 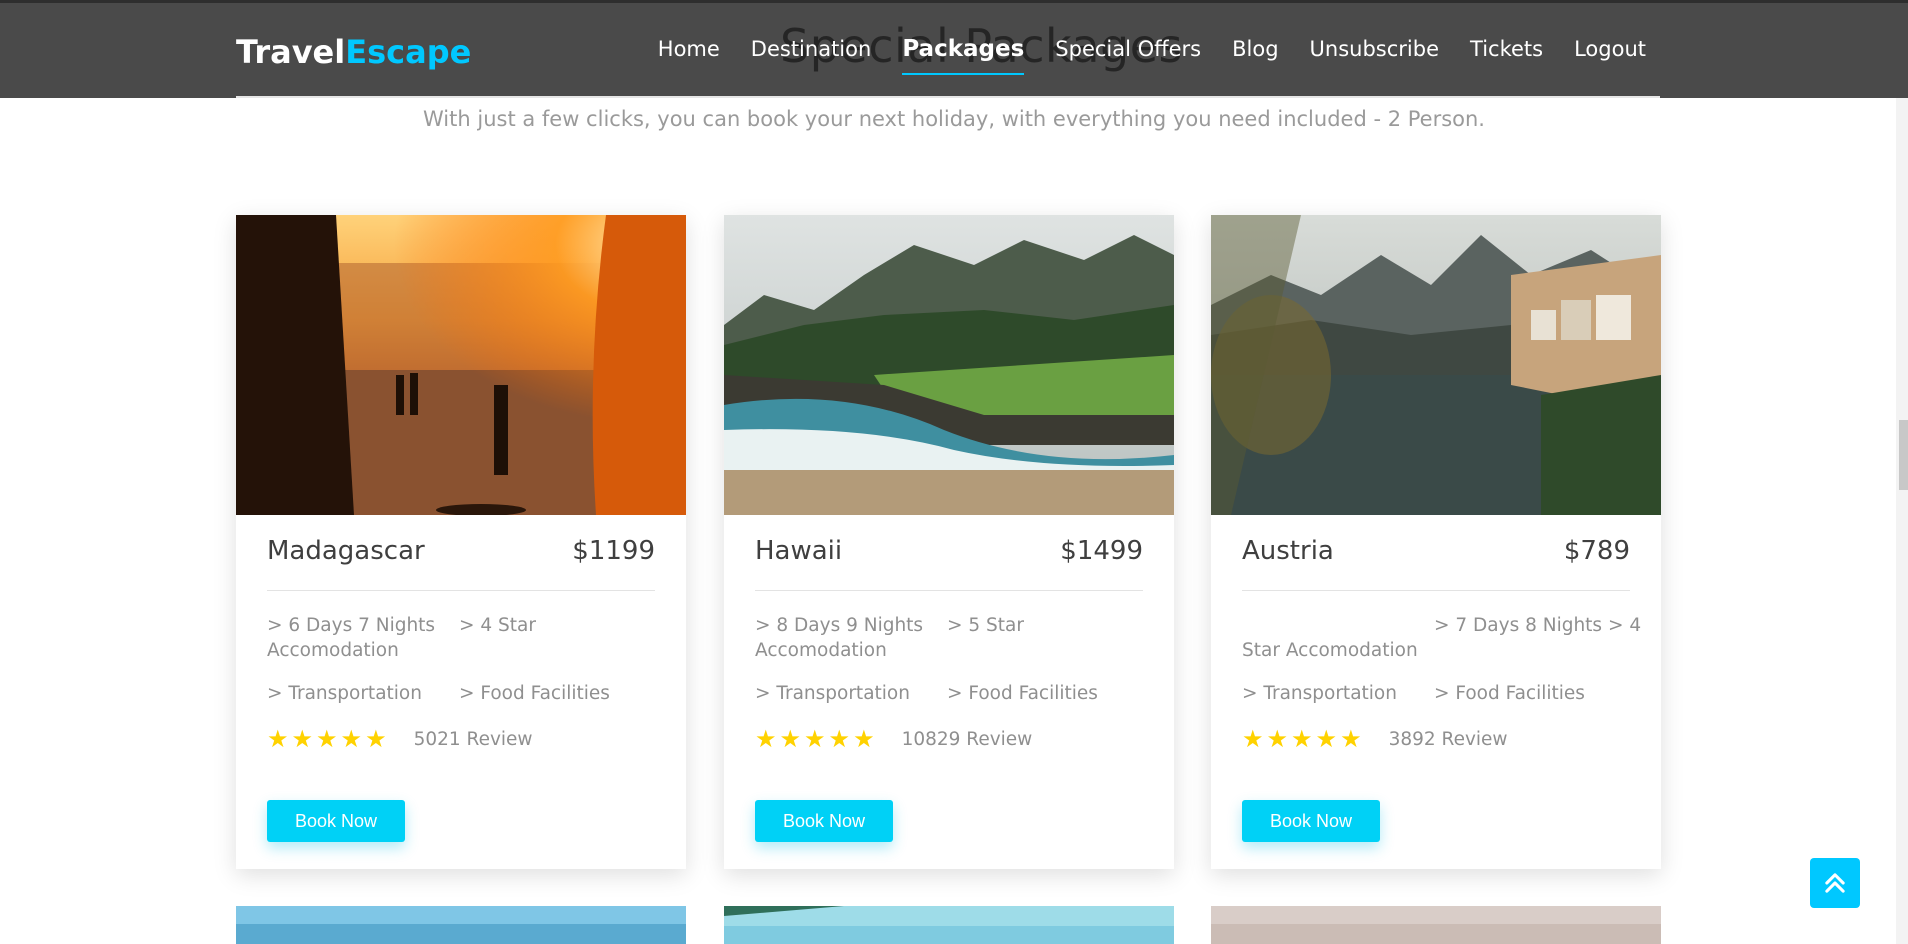 I want to click on package-price: $1499, so click(x=1101, y=551).